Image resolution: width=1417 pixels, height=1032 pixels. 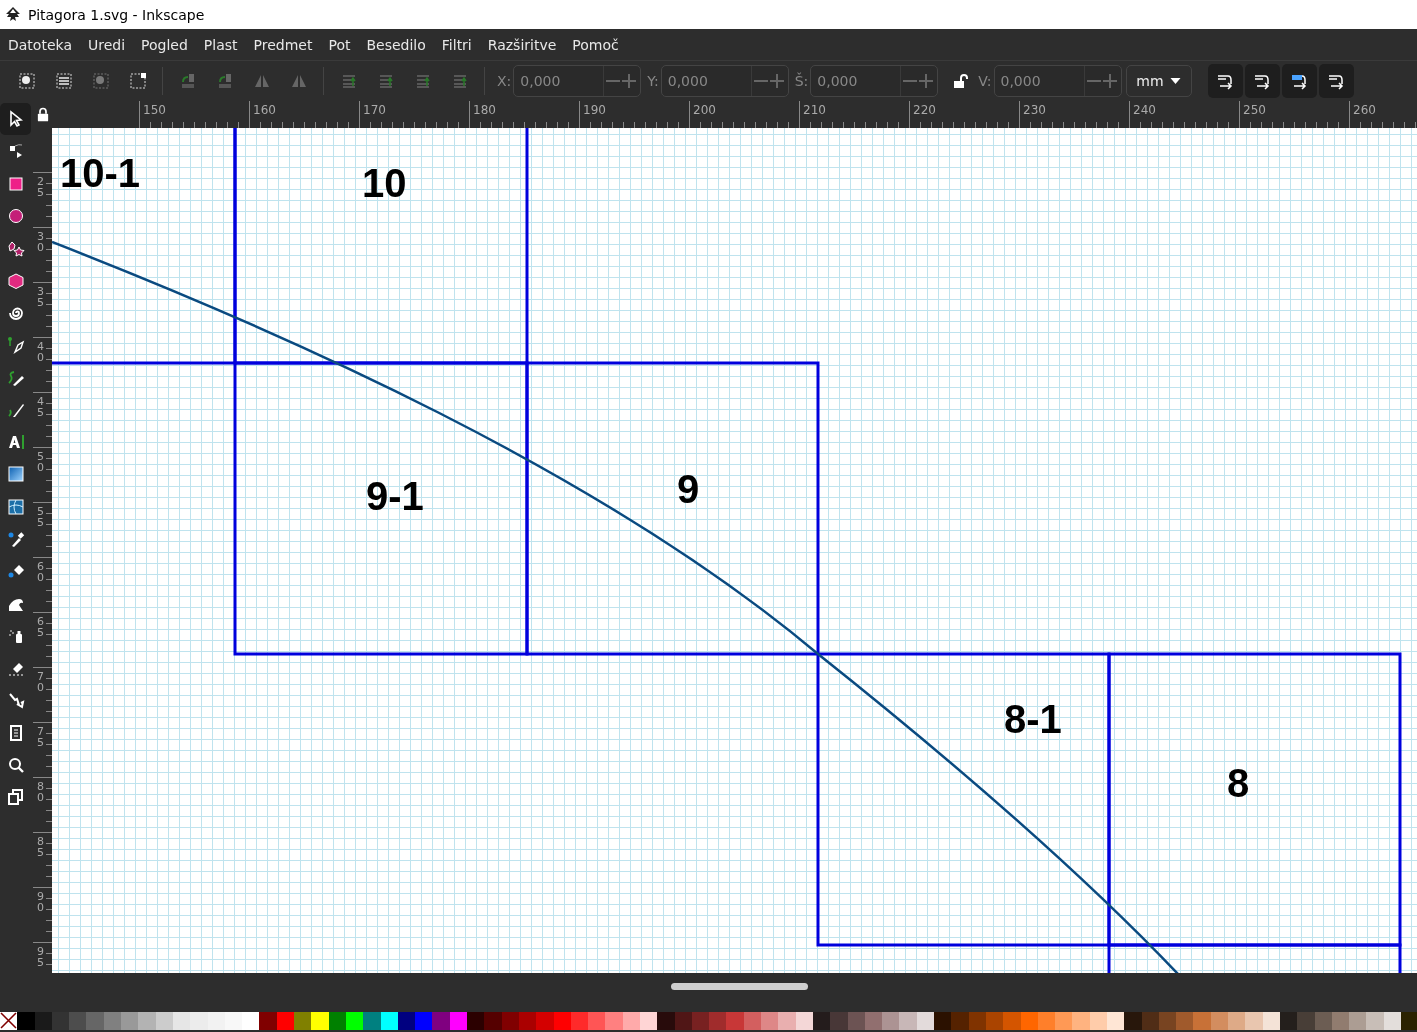 What do you see at coordinates (653, 81) in the screenshot?
I see `field-label: Y:` at bounding box center [653, 81].